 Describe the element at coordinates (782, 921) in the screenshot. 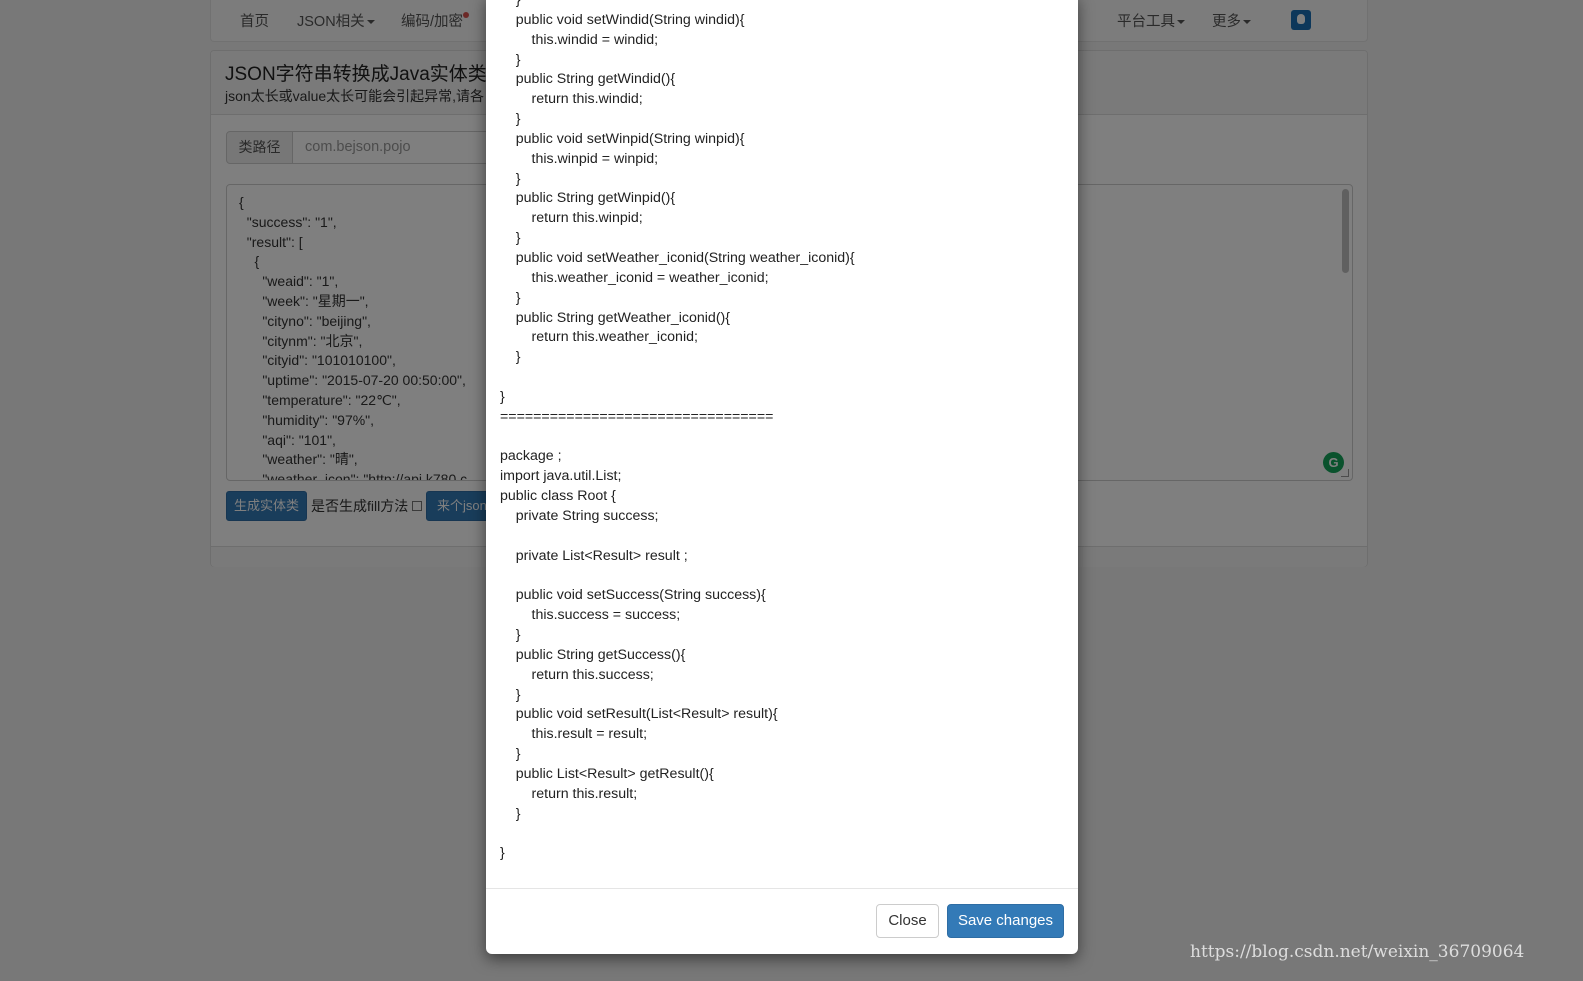

I see `modal-footer: Close Save changes` at that location.